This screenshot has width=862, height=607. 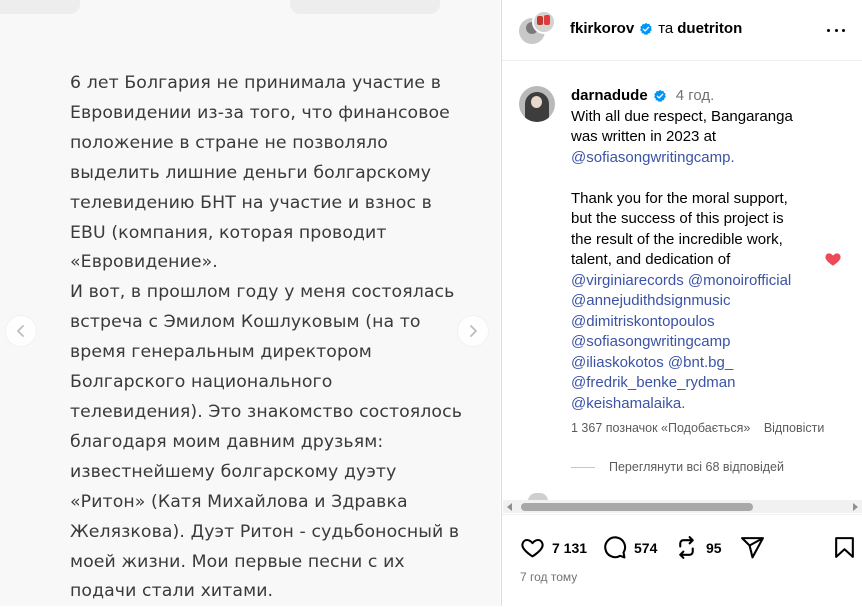 What do you see at coordinates (266, 411) in the screenshot?
I see `media-text-line: телевидения). Это знакомство состоялось` at bounding box center [266, 411].